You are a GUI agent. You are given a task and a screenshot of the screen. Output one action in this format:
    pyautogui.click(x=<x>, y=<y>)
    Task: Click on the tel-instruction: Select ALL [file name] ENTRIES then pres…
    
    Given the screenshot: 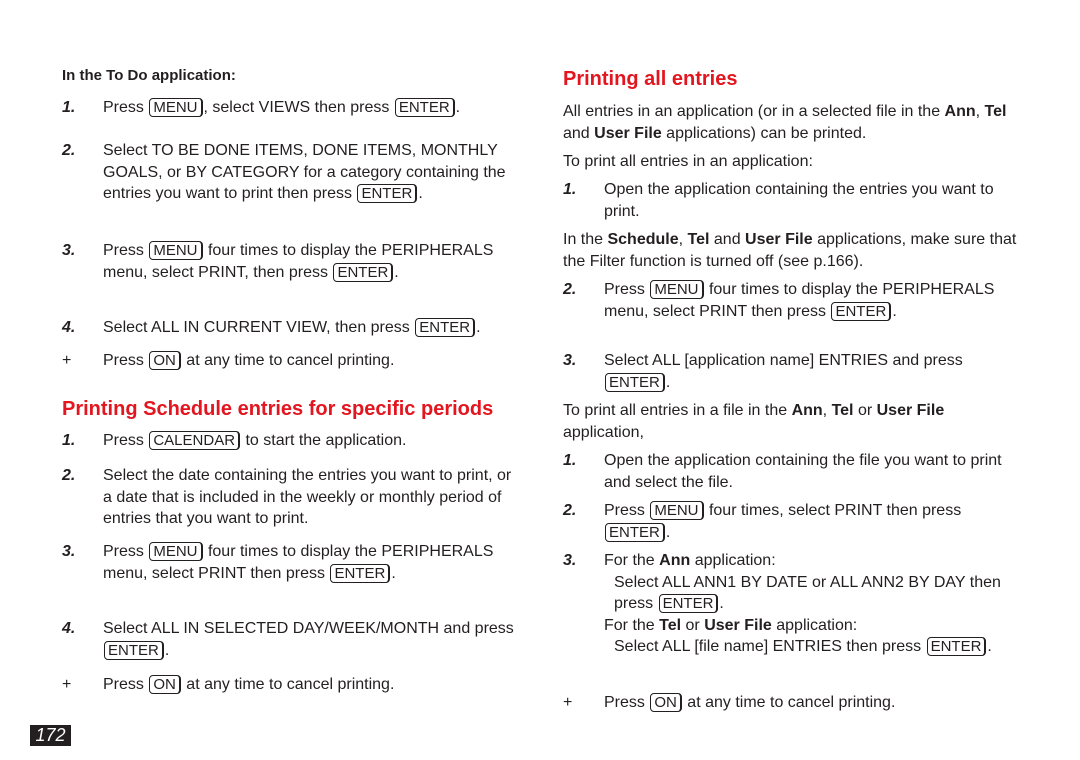 What is the action you would take?
    pyautogui.click(x=818, y=647)
    